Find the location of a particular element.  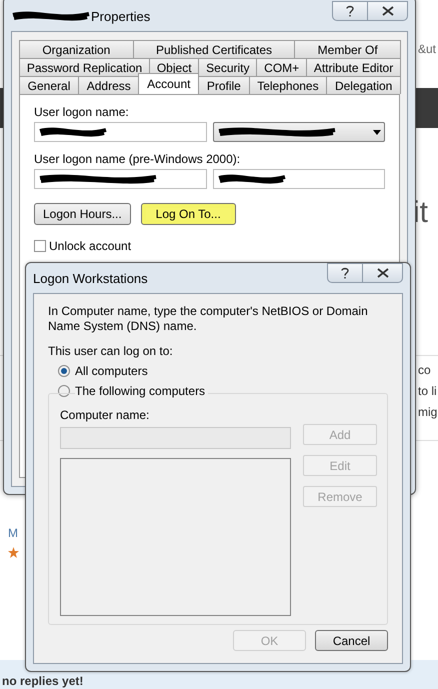

star-icon is located at coordinates (13, 552).